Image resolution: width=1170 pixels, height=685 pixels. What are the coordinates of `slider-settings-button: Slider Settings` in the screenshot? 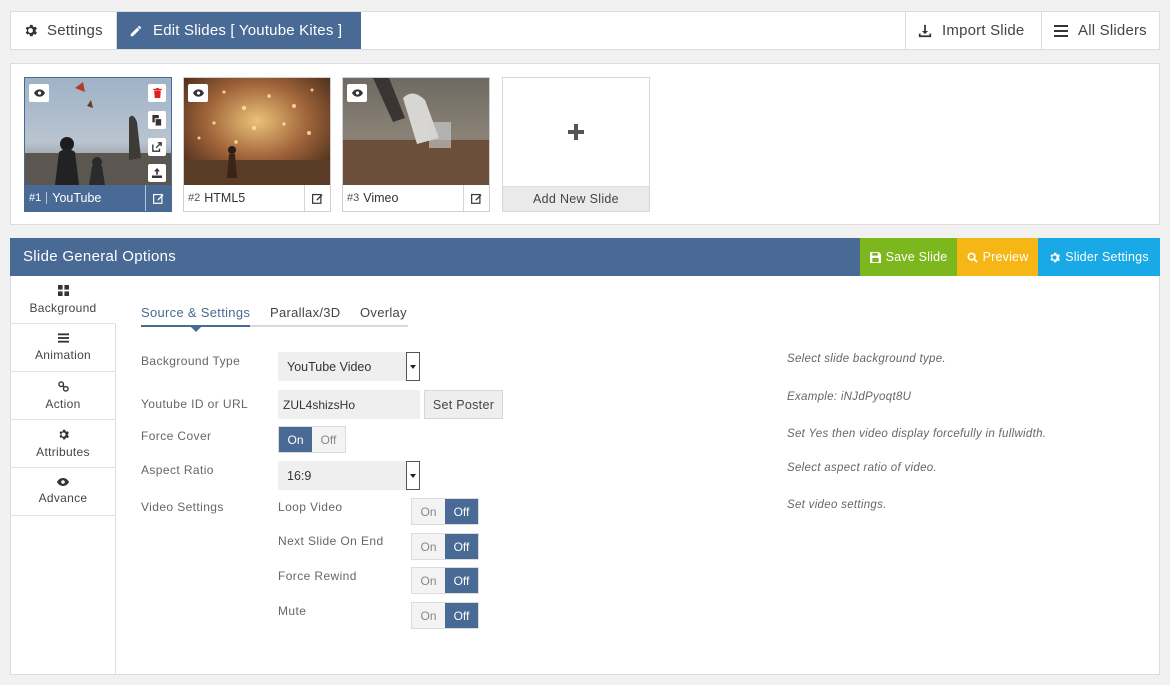 It's located at (1099, 257).